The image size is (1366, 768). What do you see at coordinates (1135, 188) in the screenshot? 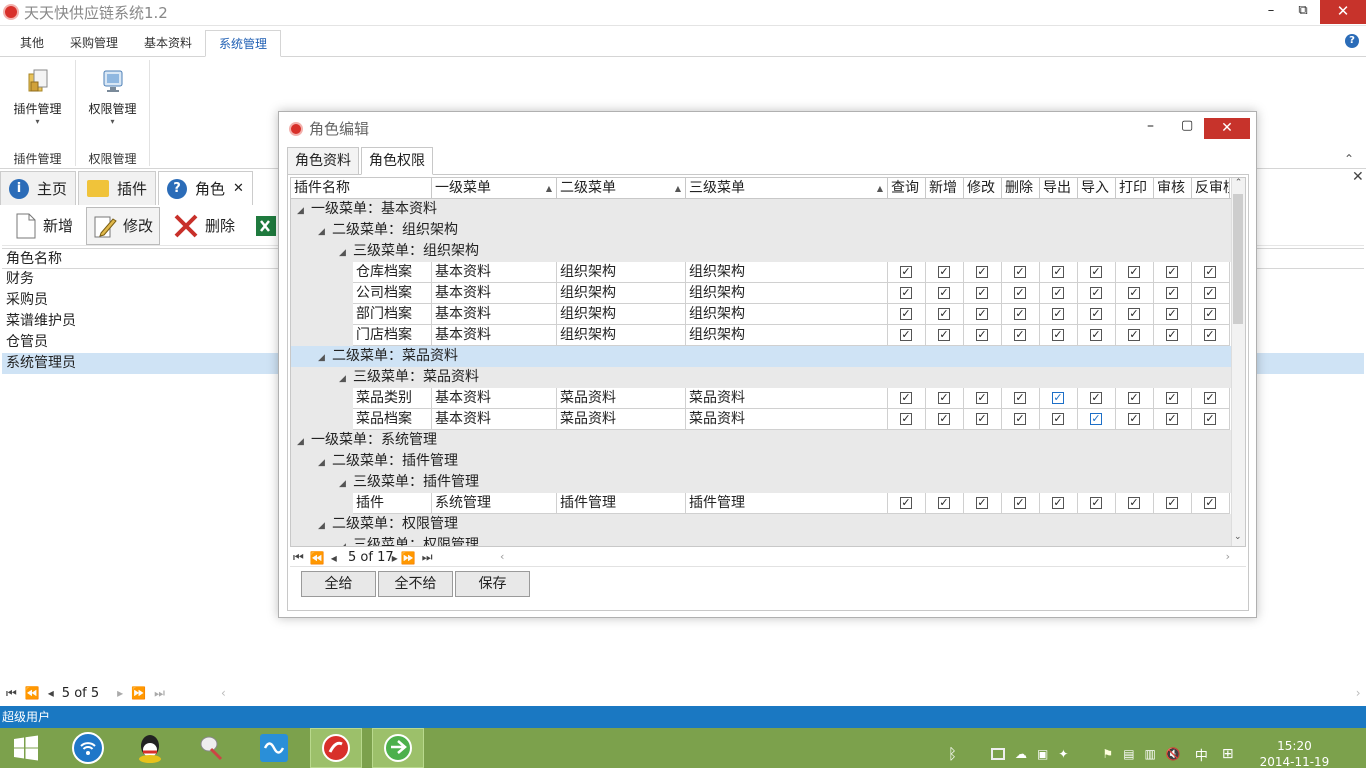
I see `column-header: 打印` at bounding box center [1135, 188].